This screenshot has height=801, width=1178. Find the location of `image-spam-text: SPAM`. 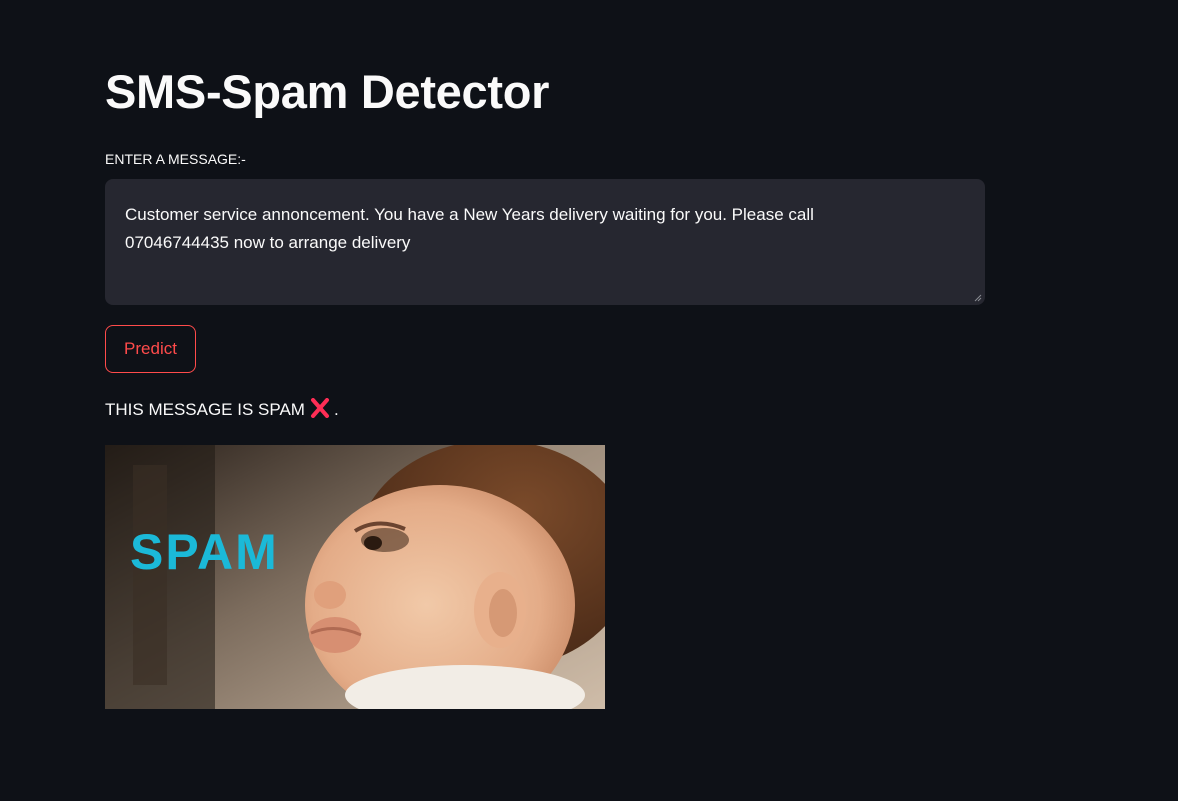

image-spam-text: SPAM is located at coordinates (204, 552).